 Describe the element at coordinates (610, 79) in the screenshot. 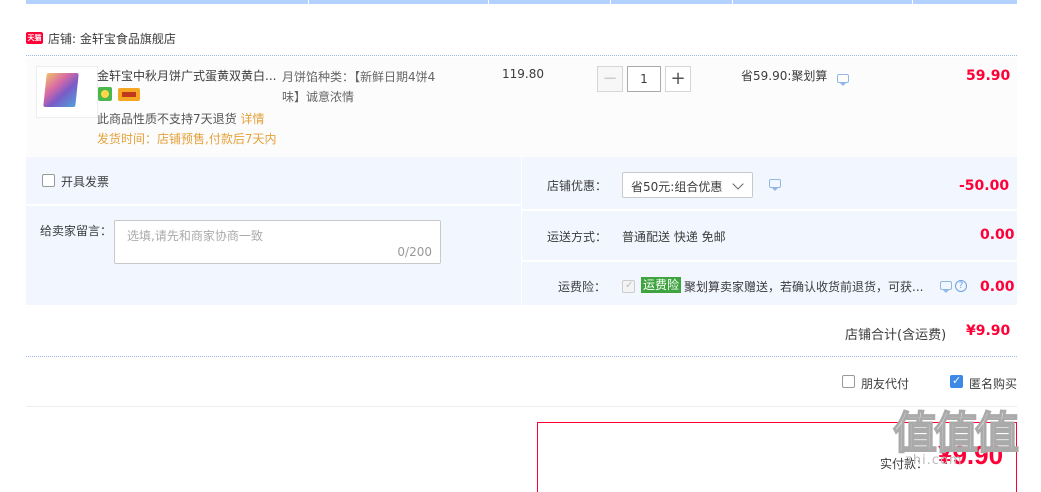

I see `quantity-decrease-button: −` at that location.